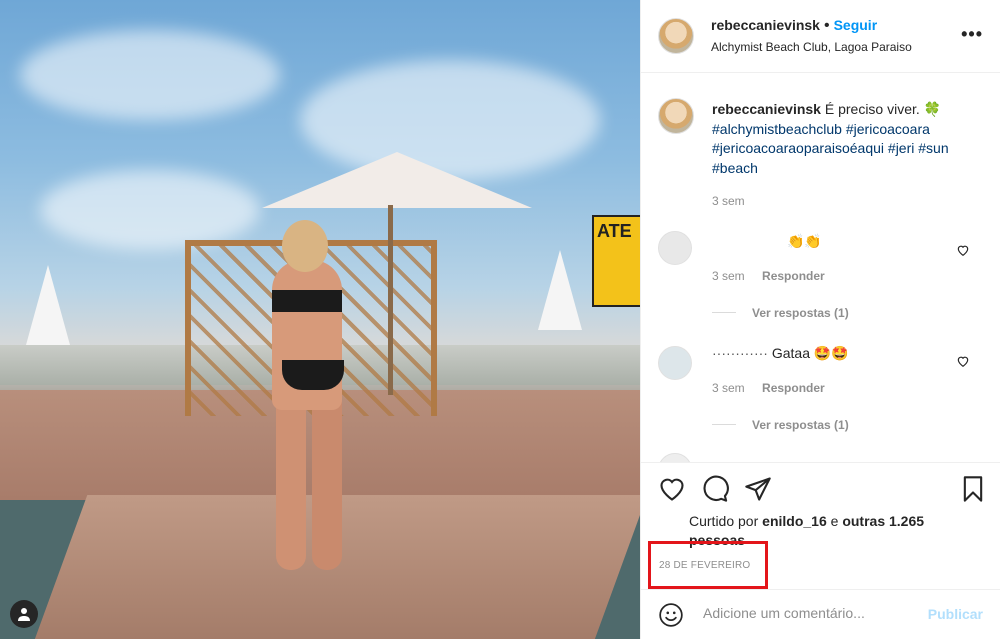 The image size is (1000, 640). What do you see at coordinates (933, 148) in the screenshot?
I see `hashtag: #sun` at bounding box center [933, 148].